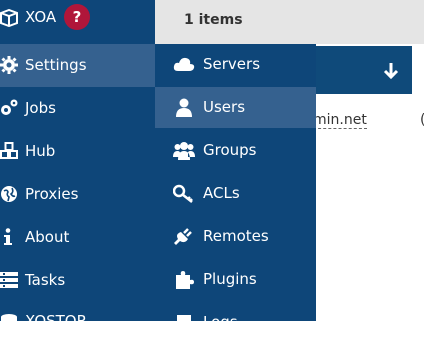  I want to click on submenu-item-label: Servers, so click(232, 64).